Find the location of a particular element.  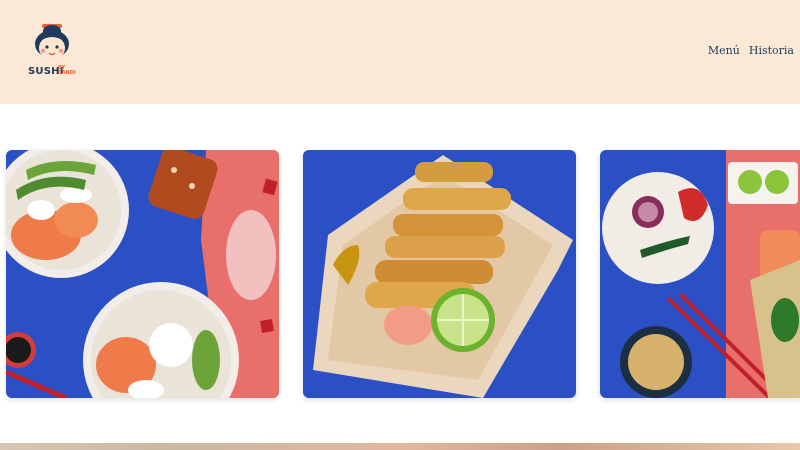

main-nav: Menú Historia is located at coordinates (751, 50).